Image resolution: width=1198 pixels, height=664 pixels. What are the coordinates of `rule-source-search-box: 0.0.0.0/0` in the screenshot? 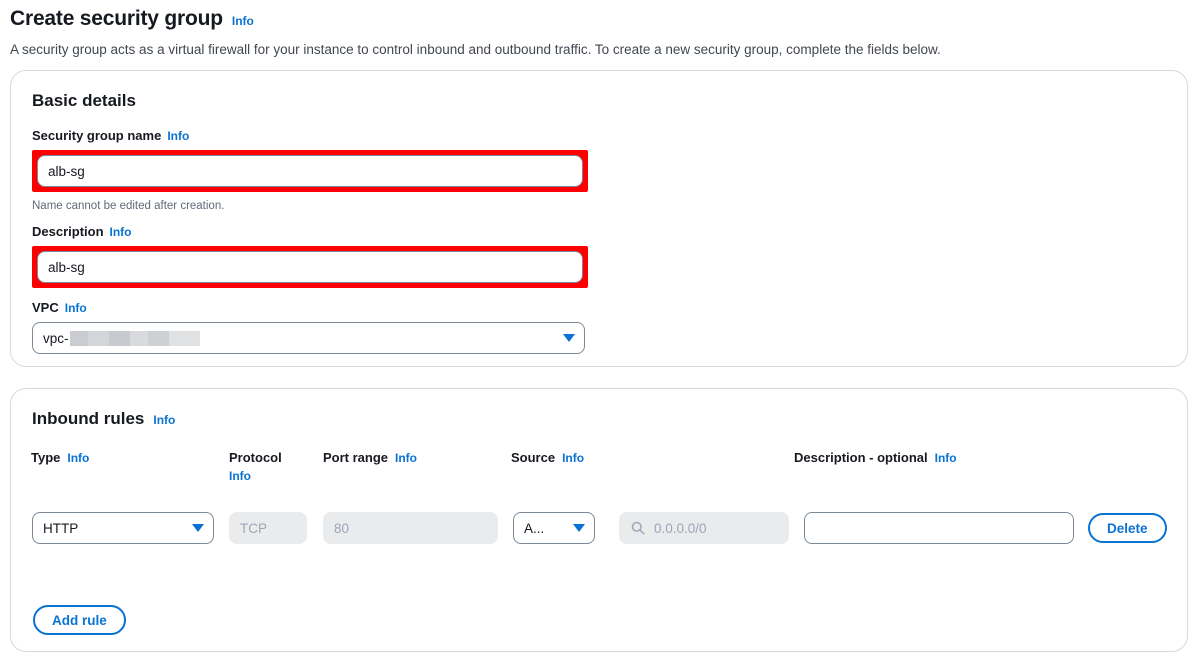 It's located at (704, 528).